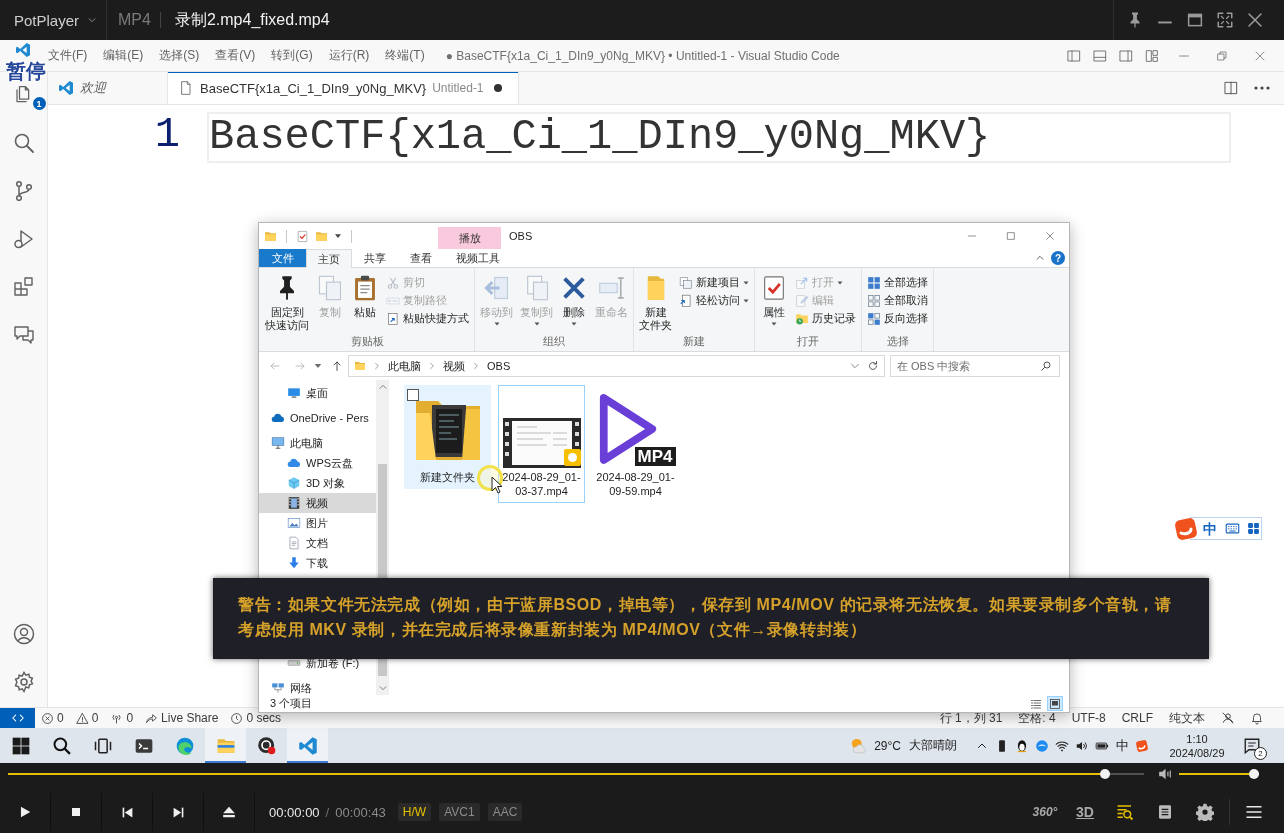 The width and height of the screenshot is (1284, 833). I want to click on restore-icon, so click(1222, 55).